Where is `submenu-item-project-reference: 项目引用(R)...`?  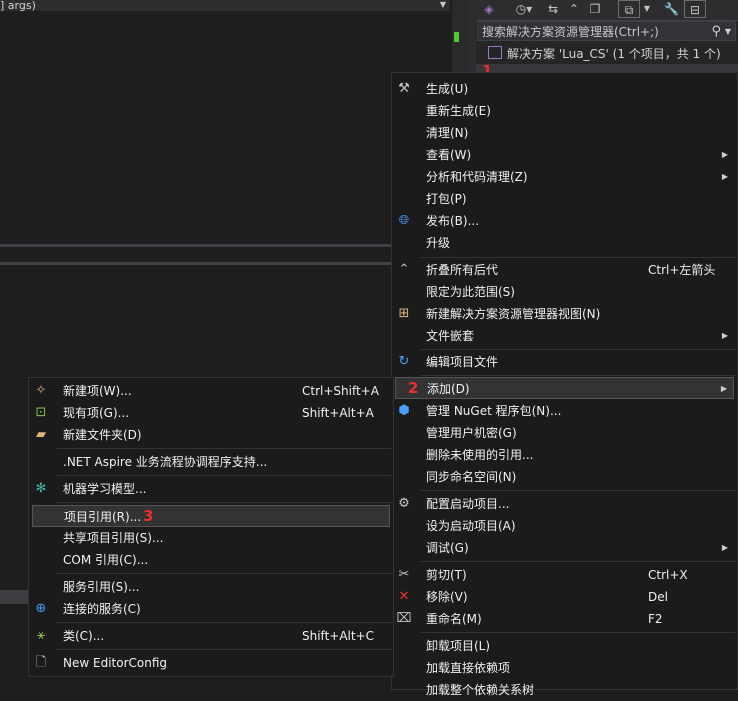
submenu-item-project-reference: 项目引用(R)... is located at coordinates (211, 516).